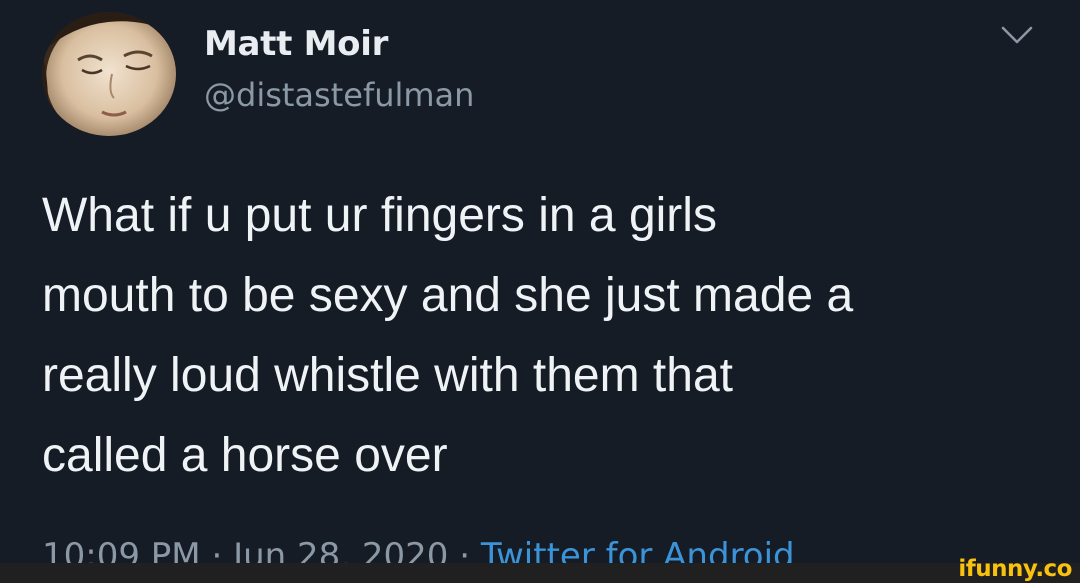 This screenshot has height=583, width=1080. I want to click on ifunny-watermark: ifunny.co, so click(1015, 569).